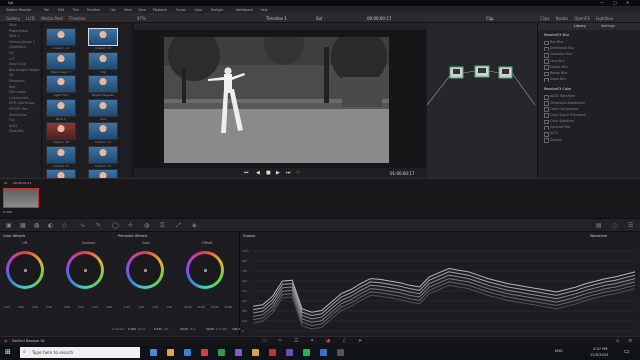 This screenshot has width=640, height=360. I want to click on footer-value: 0.435, so click(158, 329).